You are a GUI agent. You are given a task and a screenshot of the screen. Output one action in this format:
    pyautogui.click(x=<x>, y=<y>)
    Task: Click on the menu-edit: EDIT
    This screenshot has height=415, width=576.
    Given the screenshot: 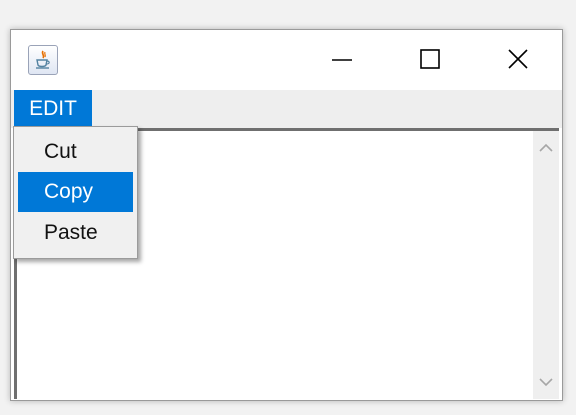 What is the action you would take?
    pyautogui.click(x=53, y=109)
    